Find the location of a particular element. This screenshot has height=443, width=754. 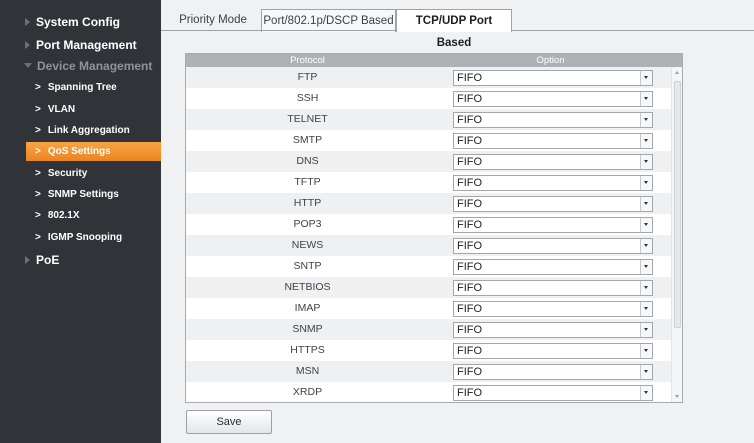

protocol-name: MSN is located at coordinates (307, 371).